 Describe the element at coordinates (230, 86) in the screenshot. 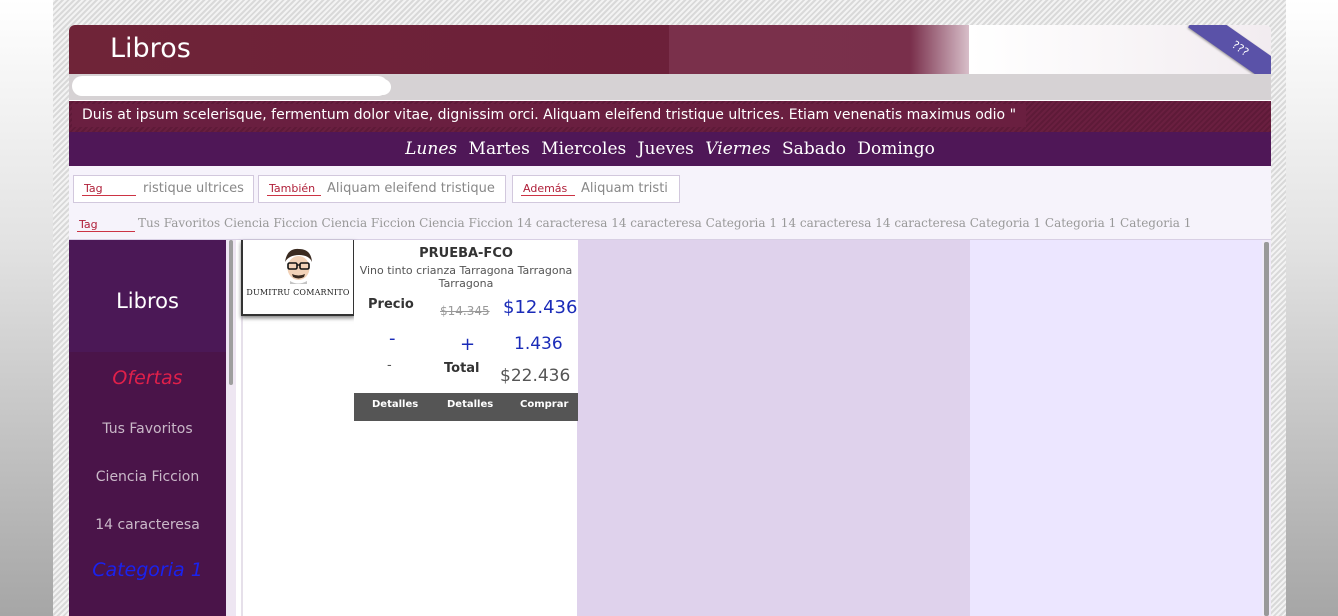

I see `search-input` at that location.